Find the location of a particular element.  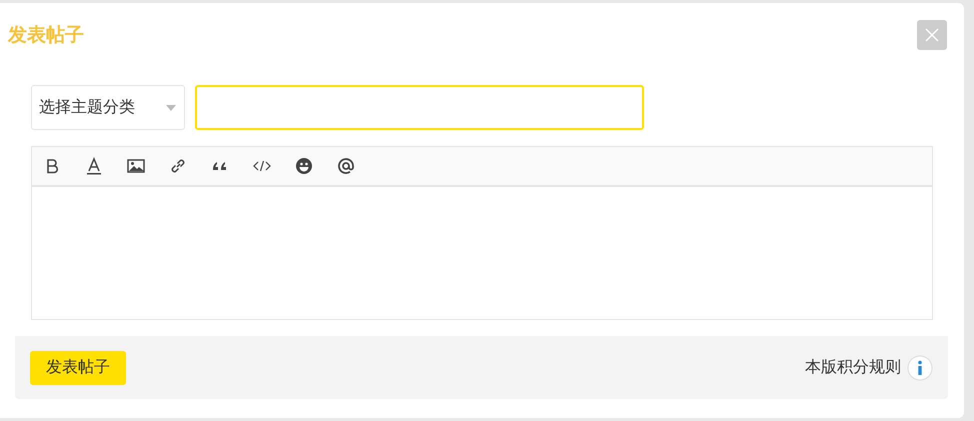

at-sign-icon is located at coordinates (346, 166).